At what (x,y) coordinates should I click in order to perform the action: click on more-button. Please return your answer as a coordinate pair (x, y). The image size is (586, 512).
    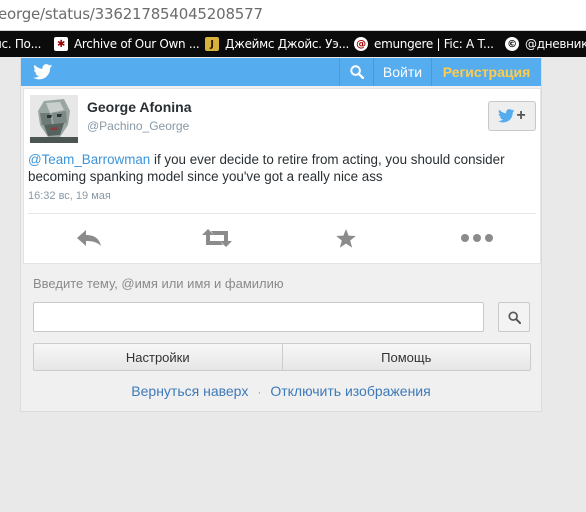
    Looking at the image, I should click on (477, 238).